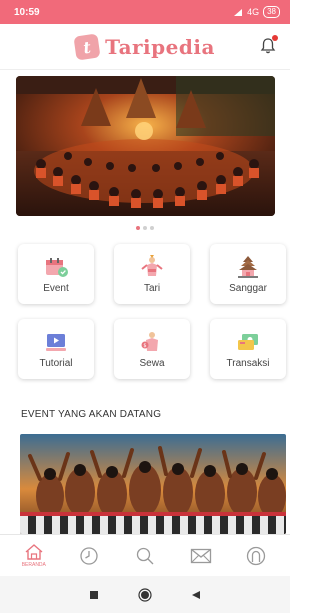 This screenshot has height=613, width=320. Describe the element at coordinates (33, 565) in the screenshot. I see `nav-label: BERANDA` at that location.